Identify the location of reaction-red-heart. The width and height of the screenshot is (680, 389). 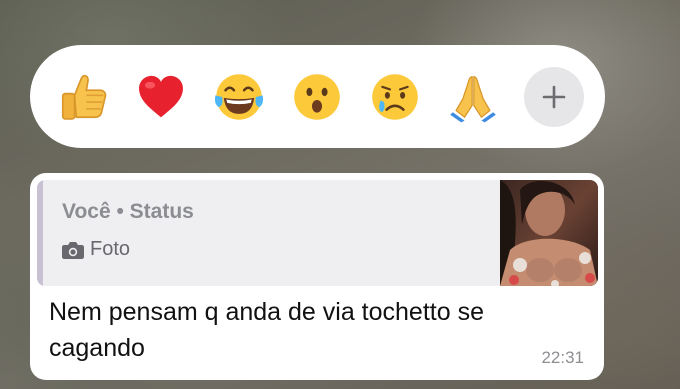
(161, 97).